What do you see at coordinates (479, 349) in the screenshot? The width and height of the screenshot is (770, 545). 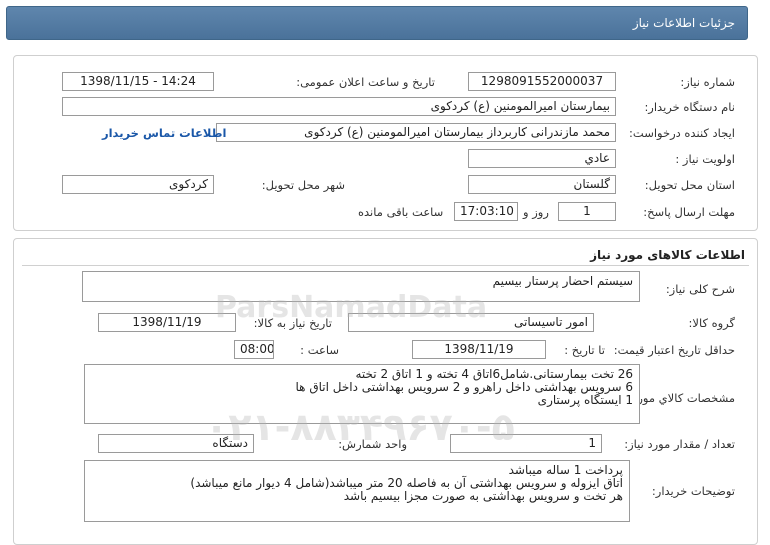 I see `to-date-field: 1398/11/19` at bounding box center [479, 349].